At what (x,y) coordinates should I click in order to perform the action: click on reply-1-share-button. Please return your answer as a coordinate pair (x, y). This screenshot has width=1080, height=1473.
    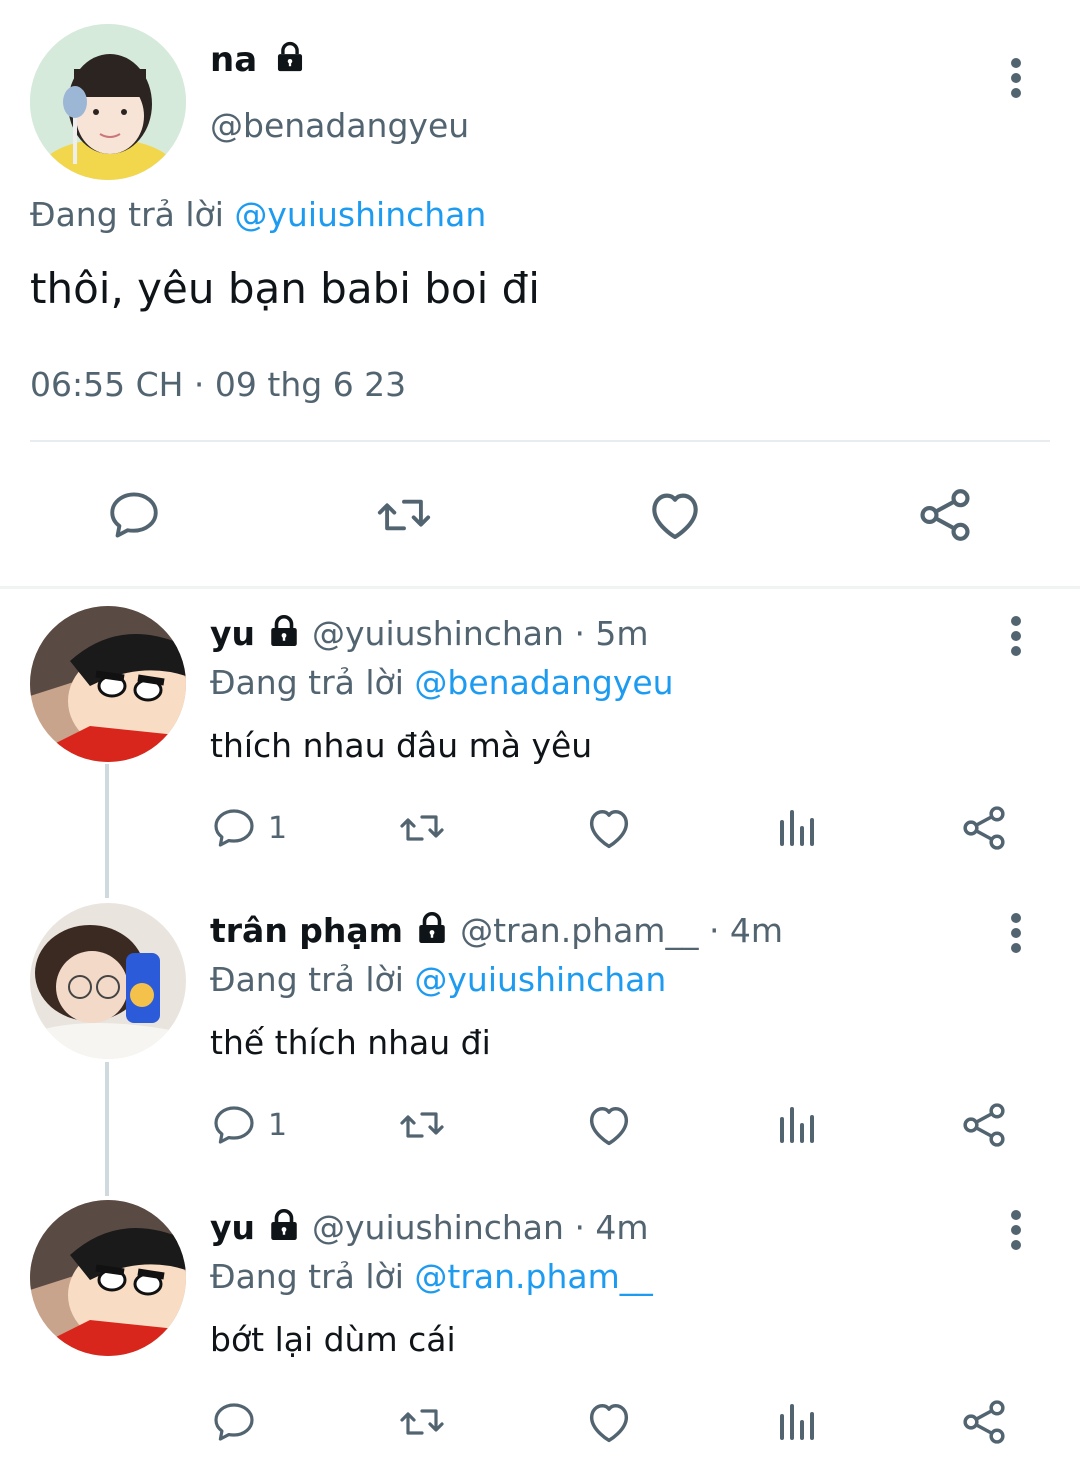
    Looking at the image, I should click on (984, 828).